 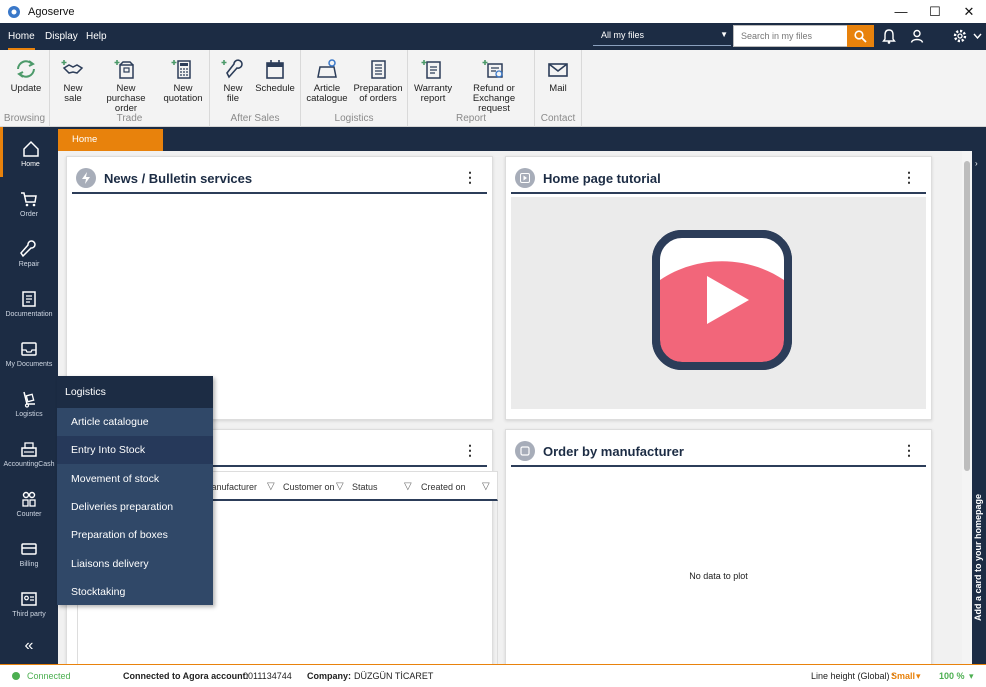 I want to click on ribbon-group-after-sales: New file Schedule After Sales, so click(x=255, y=88).